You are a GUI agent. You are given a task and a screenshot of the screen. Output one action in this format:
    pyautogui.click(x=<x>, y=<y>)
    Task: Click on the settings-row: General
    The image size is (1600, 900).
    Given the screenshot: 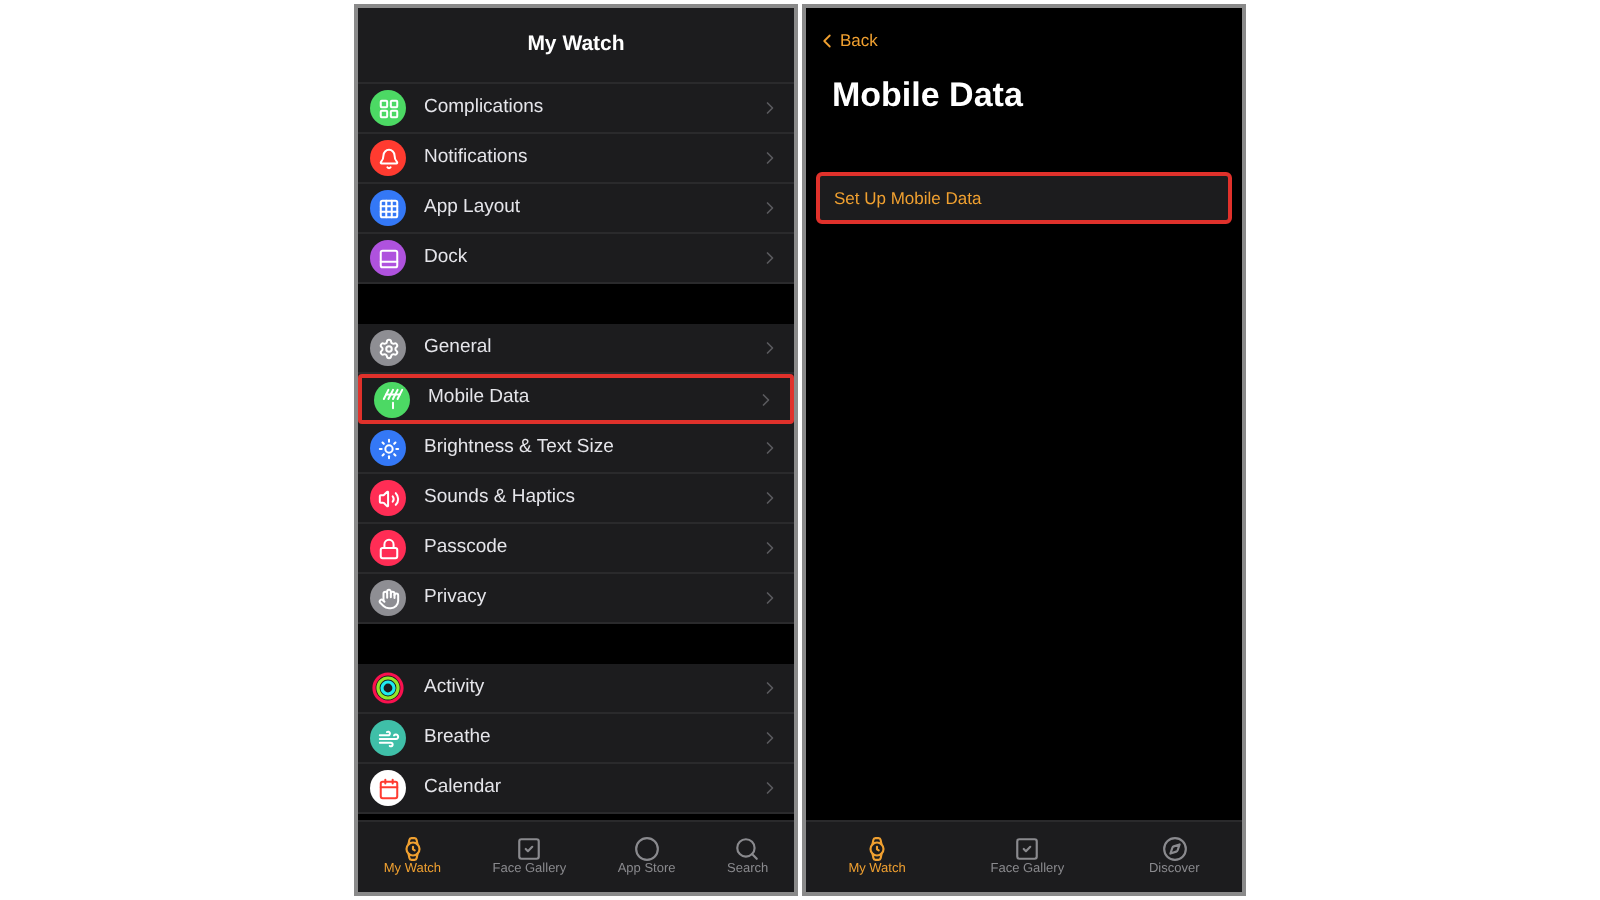 What is the action you would take?
    pyautogui.click(x=576, y=349)
    